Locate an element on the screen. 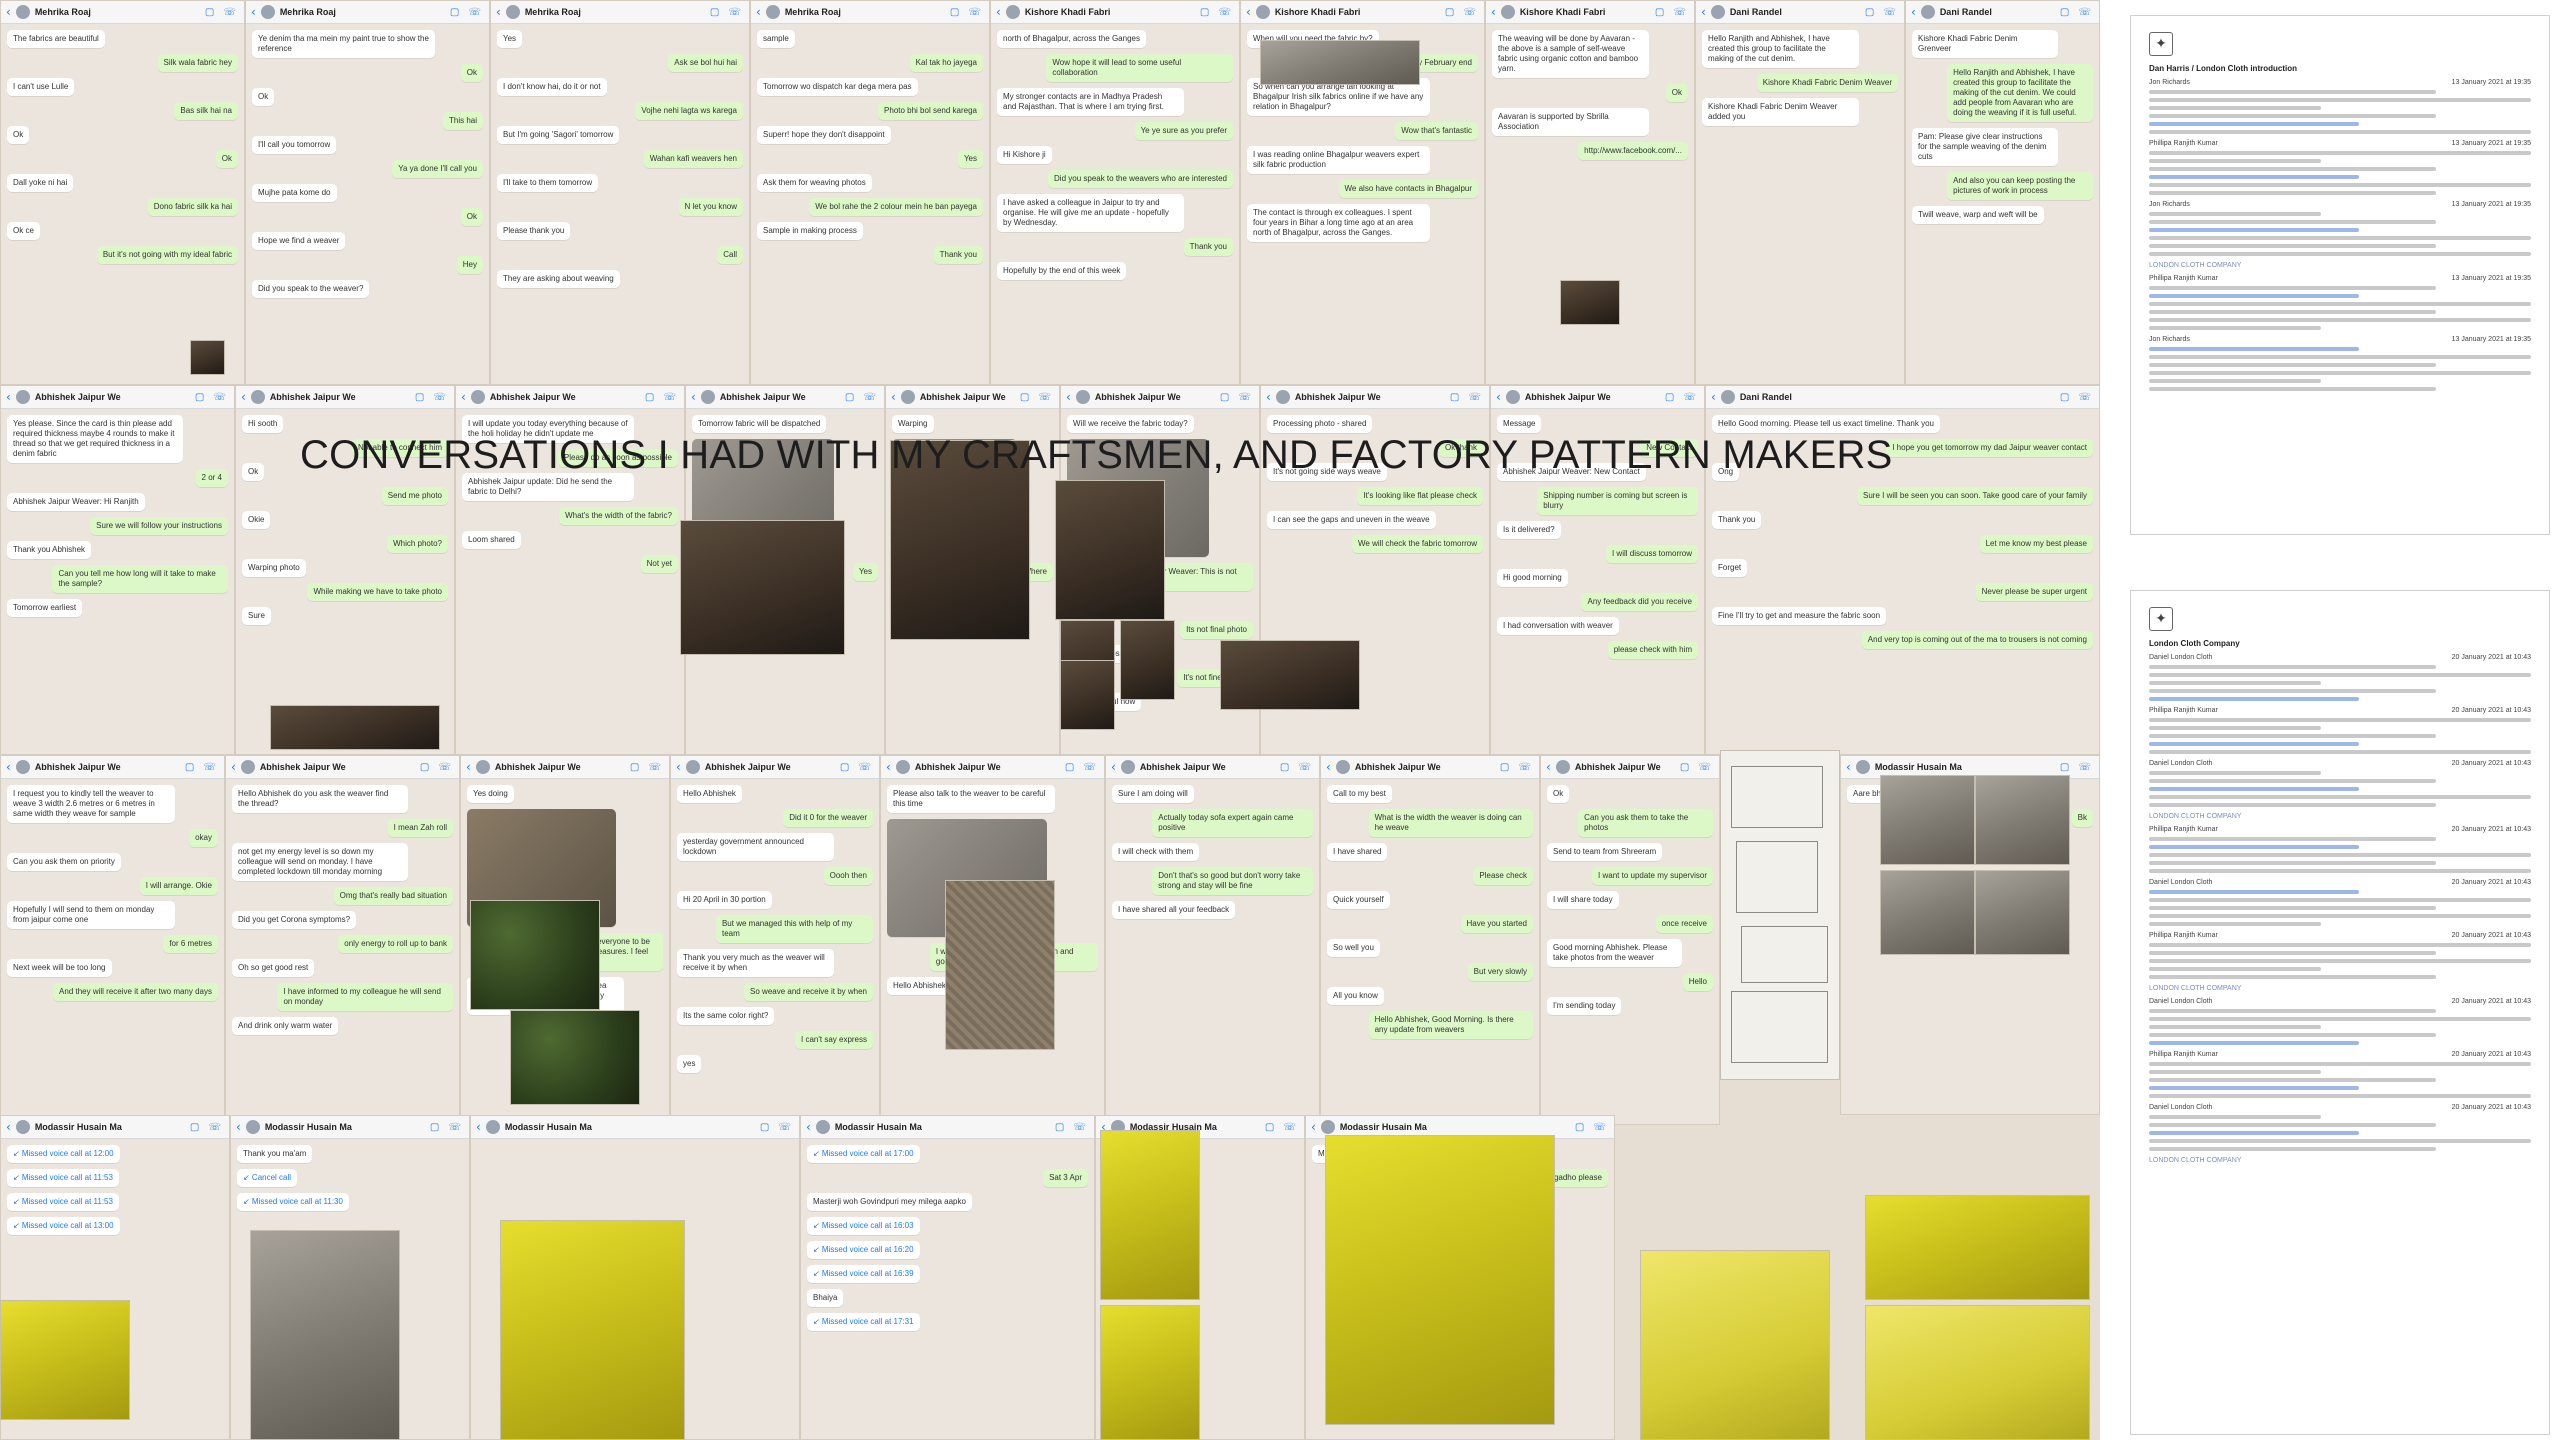 The image size is (2560, 1440). email-date: 13 January 2021 at 19:35 is located at coordinates (2491, 143).